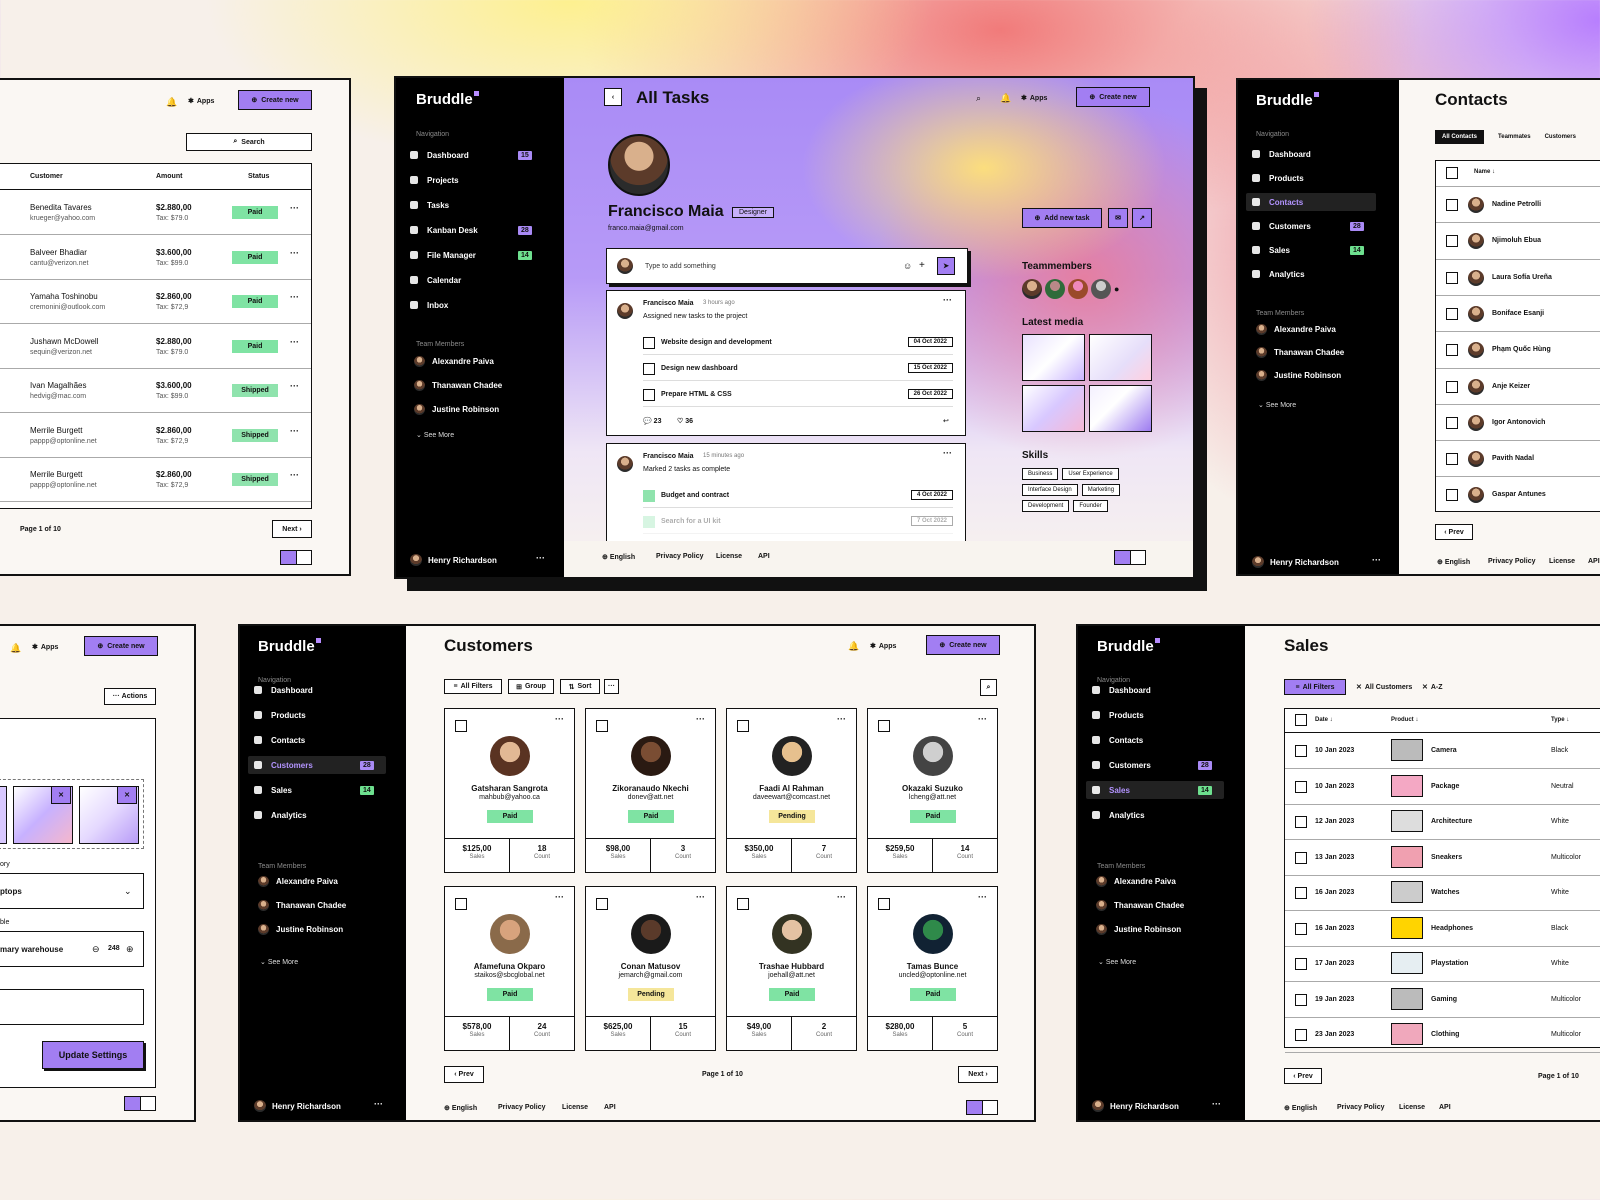 This screenshot has height=1200, width=1600. I want to click on task-item: Prepare HTML & CSS 26 Oct 2022, so click(798, 396).